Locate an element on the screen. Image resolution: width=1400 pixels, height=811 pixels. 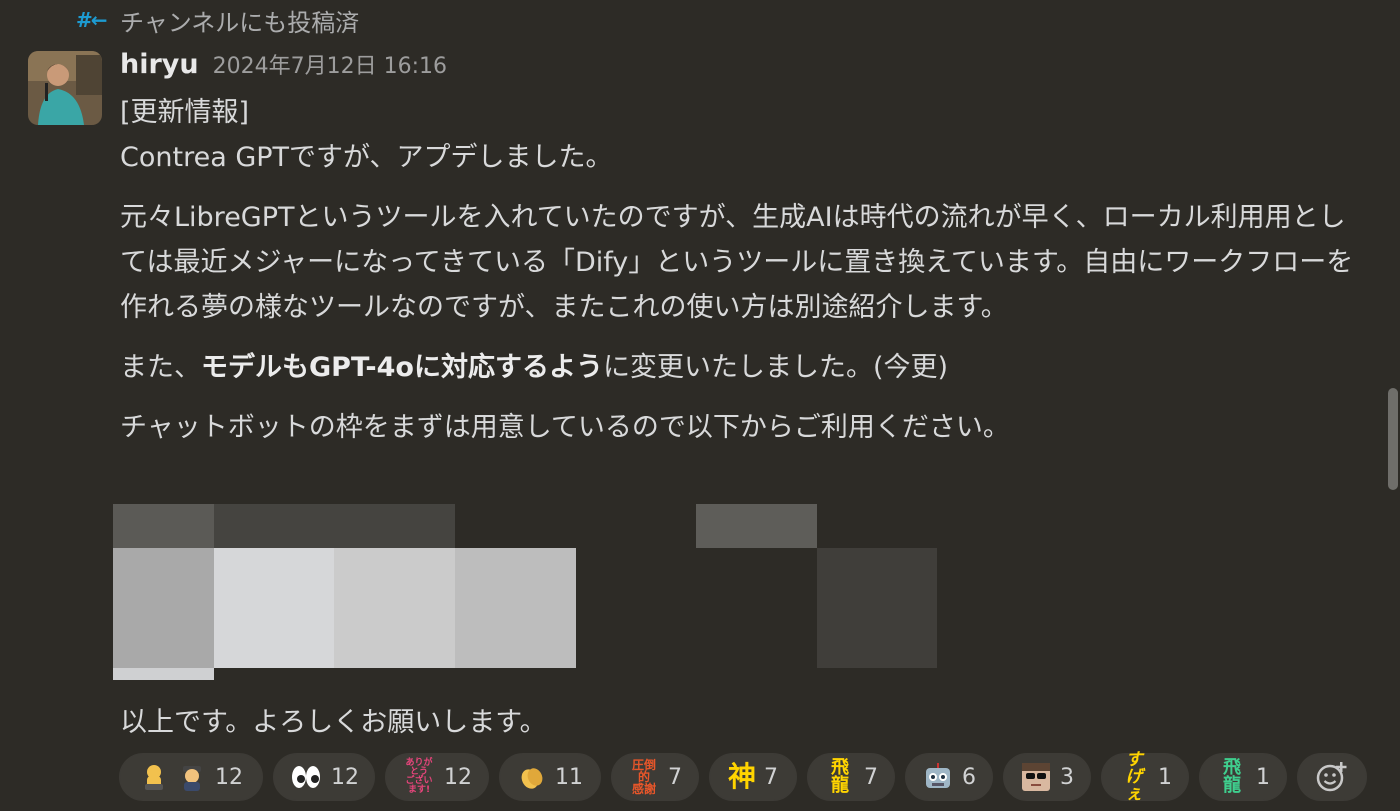
reaction-clap: 11 is located at coordinates (550, 777).